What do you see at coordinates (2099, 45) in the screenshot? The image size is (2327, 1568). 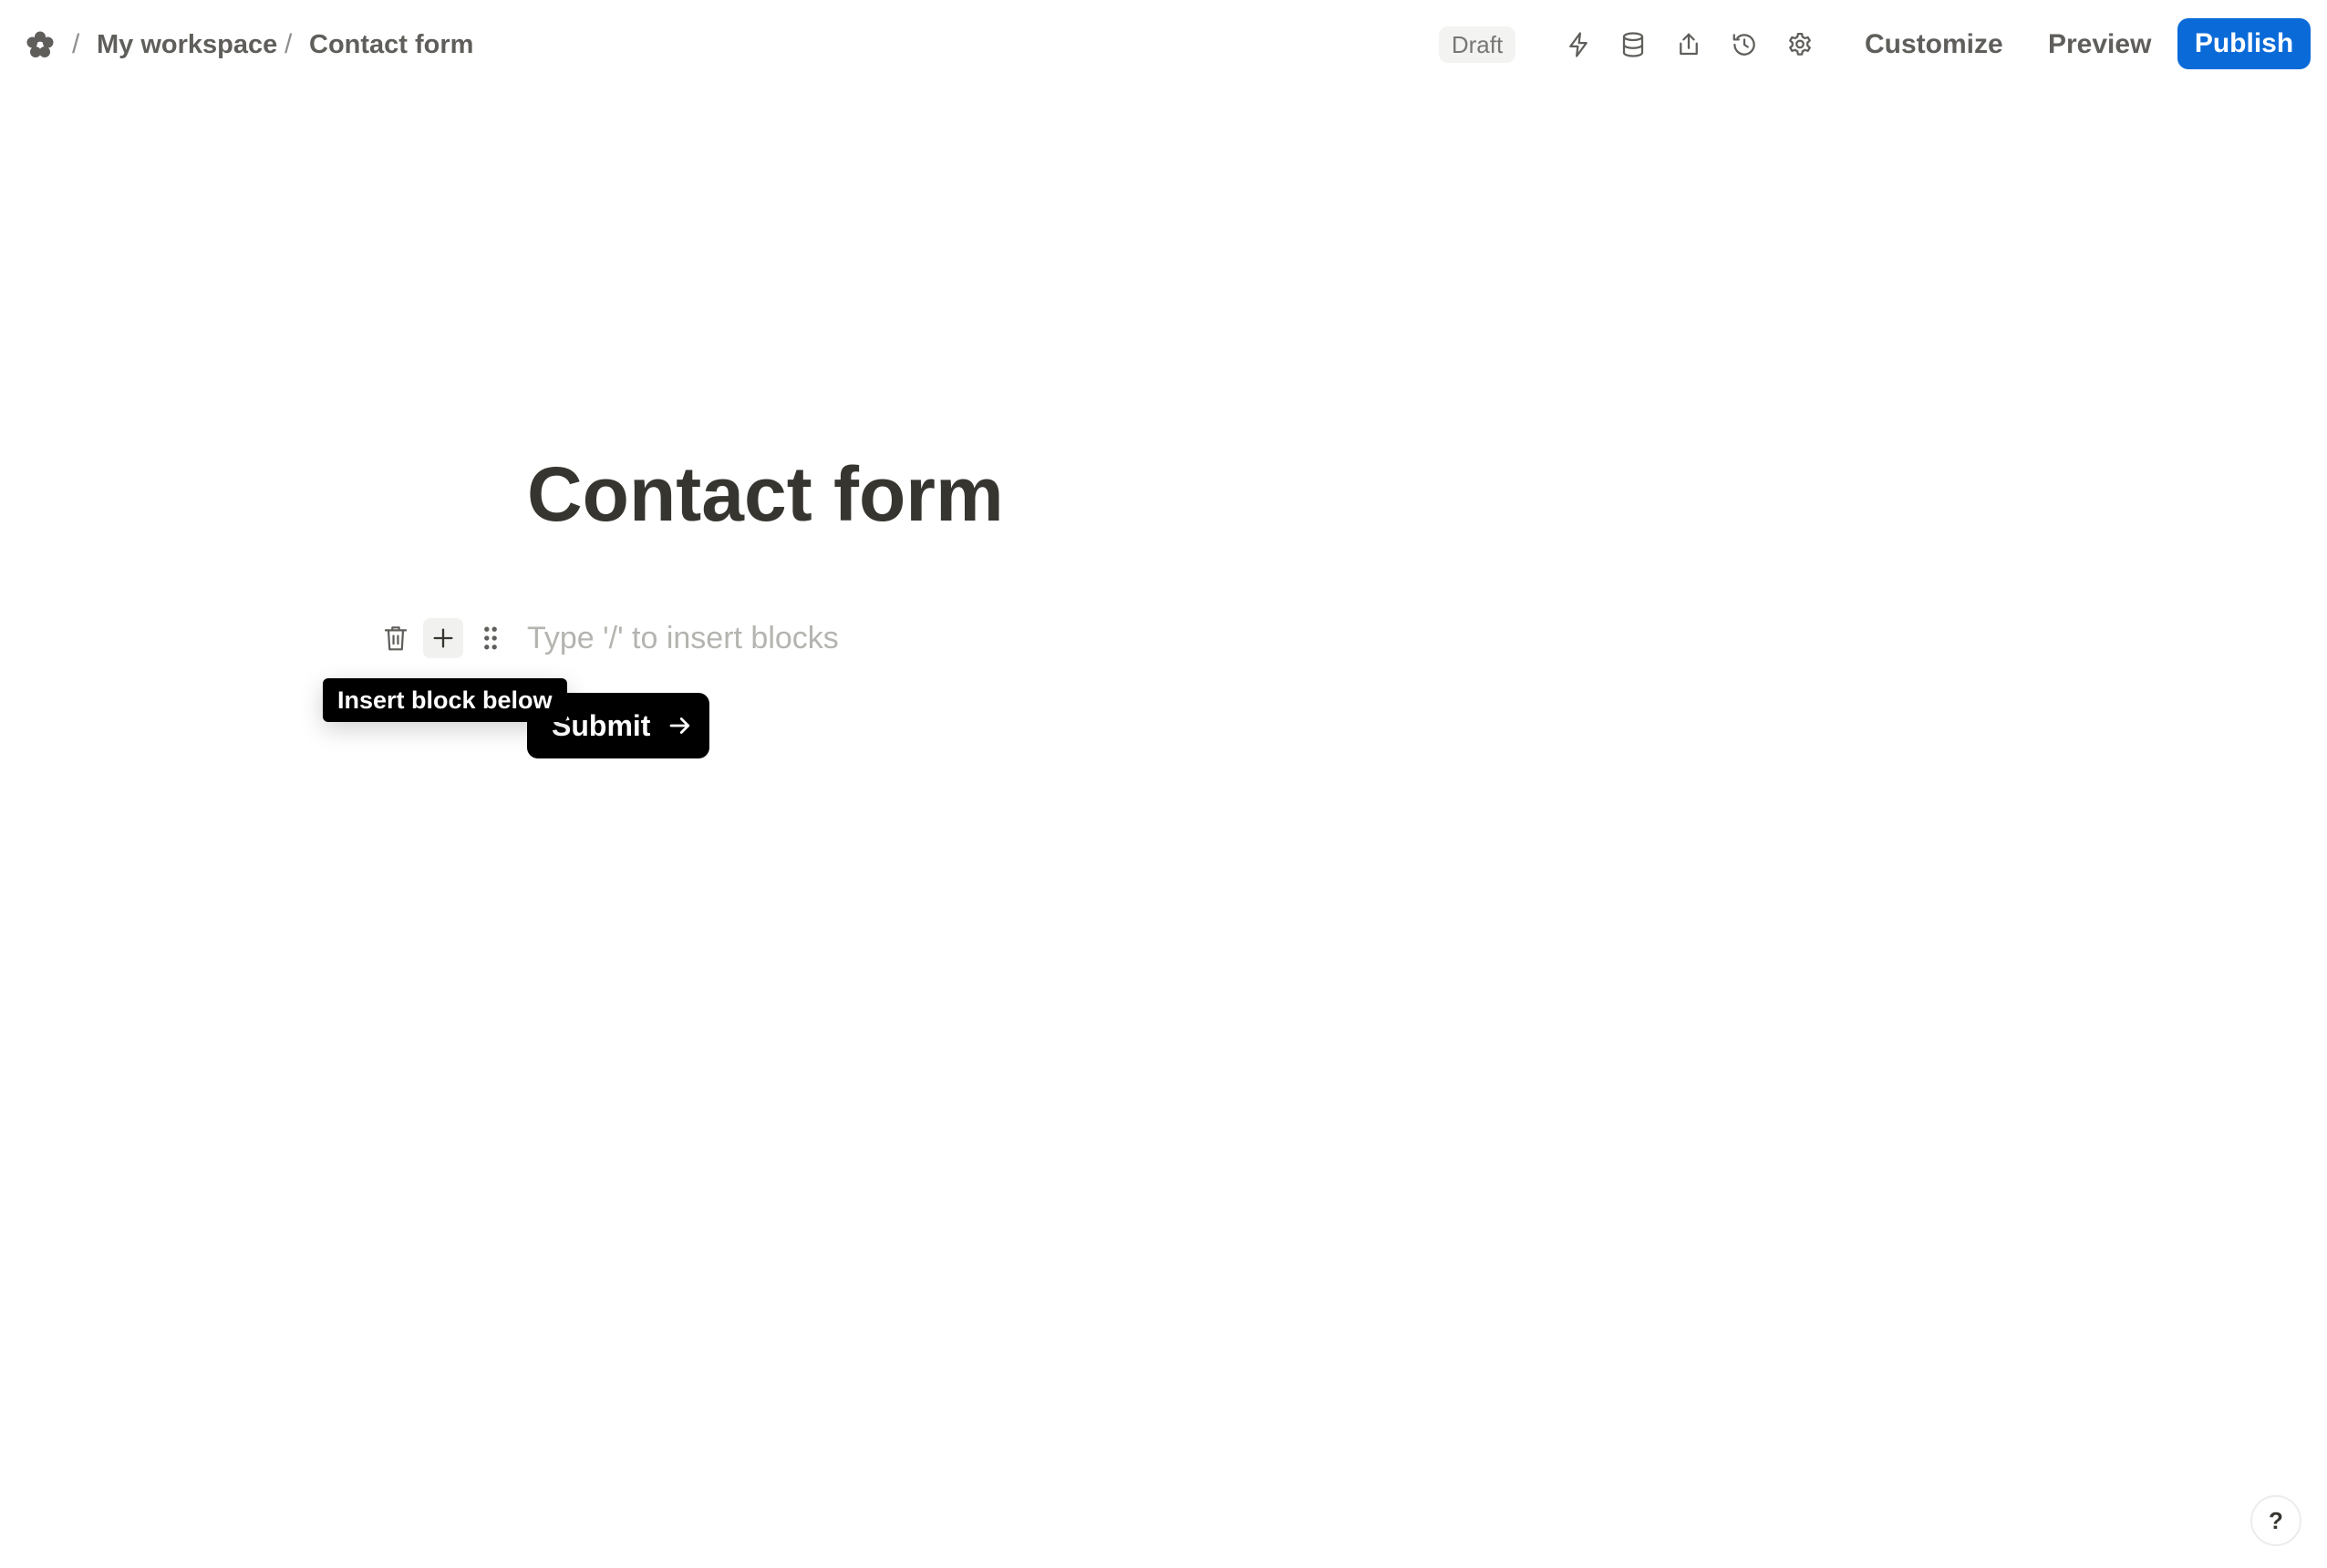 I see `preview-button: Preview` at bounding box center [2099, 45].